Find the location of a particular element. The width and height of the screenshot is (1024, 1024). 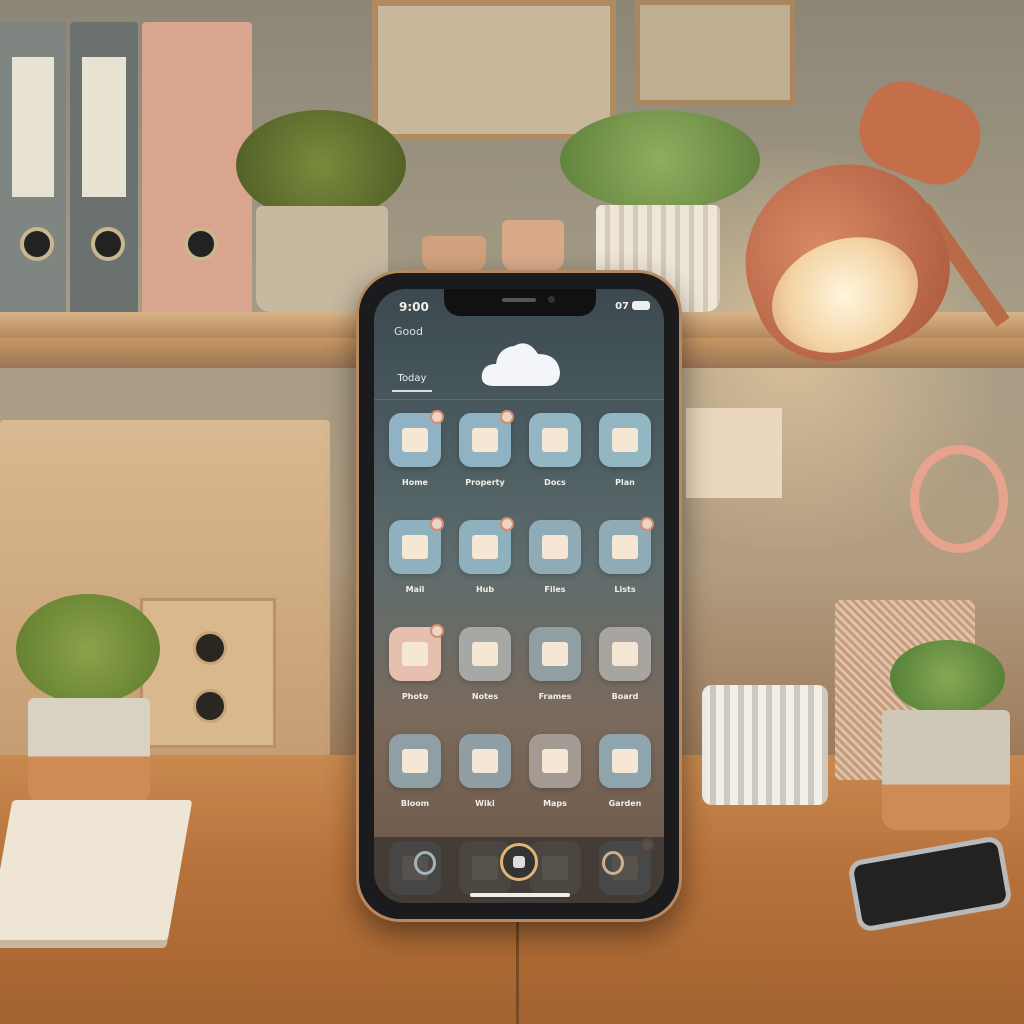

app-label: Photo is located at coordinates (415, 696).